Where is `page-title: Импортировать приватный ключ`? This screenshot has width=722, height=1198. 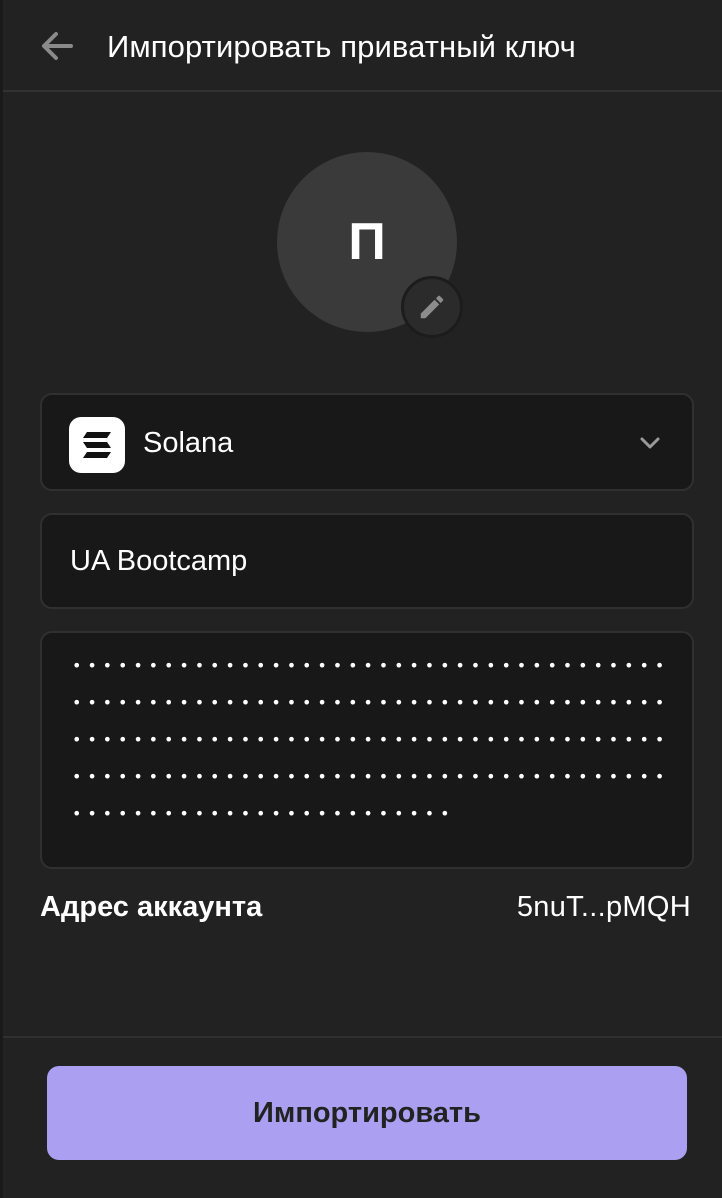 page-title: Импортировать приватный ключ is located at coordinates (341, 46).